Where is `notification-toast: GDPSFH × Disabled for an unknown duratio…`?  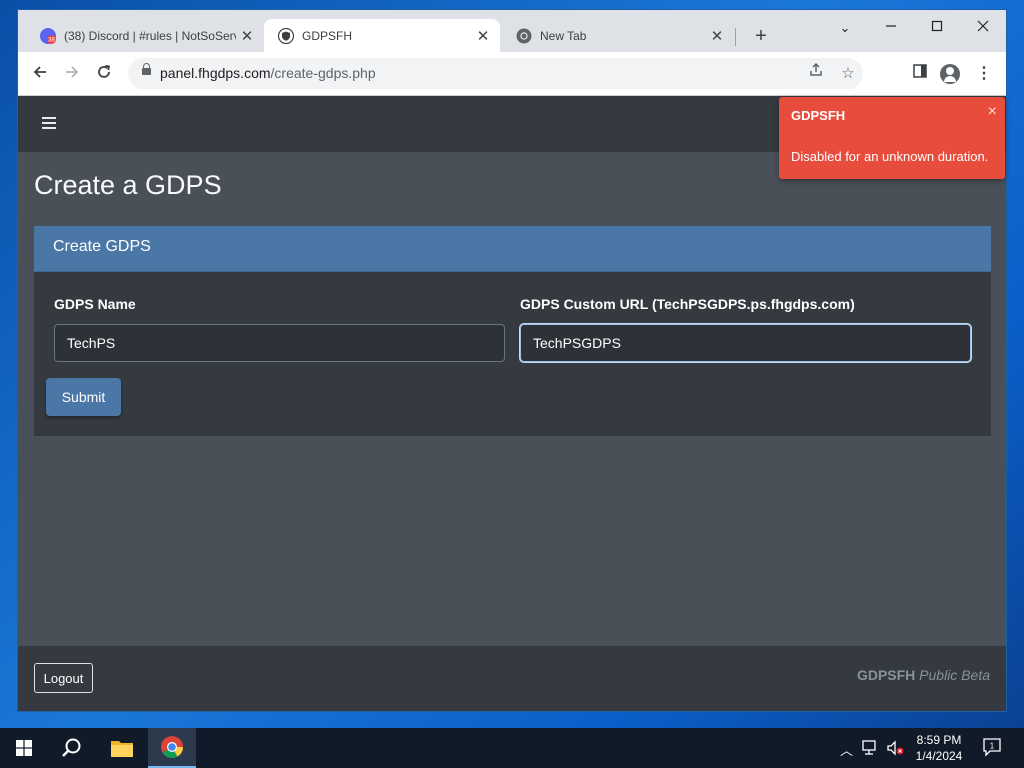 notification-toast: GDPSFH × Disabled for an unknown duratio… is located at coordinates (892, 138).